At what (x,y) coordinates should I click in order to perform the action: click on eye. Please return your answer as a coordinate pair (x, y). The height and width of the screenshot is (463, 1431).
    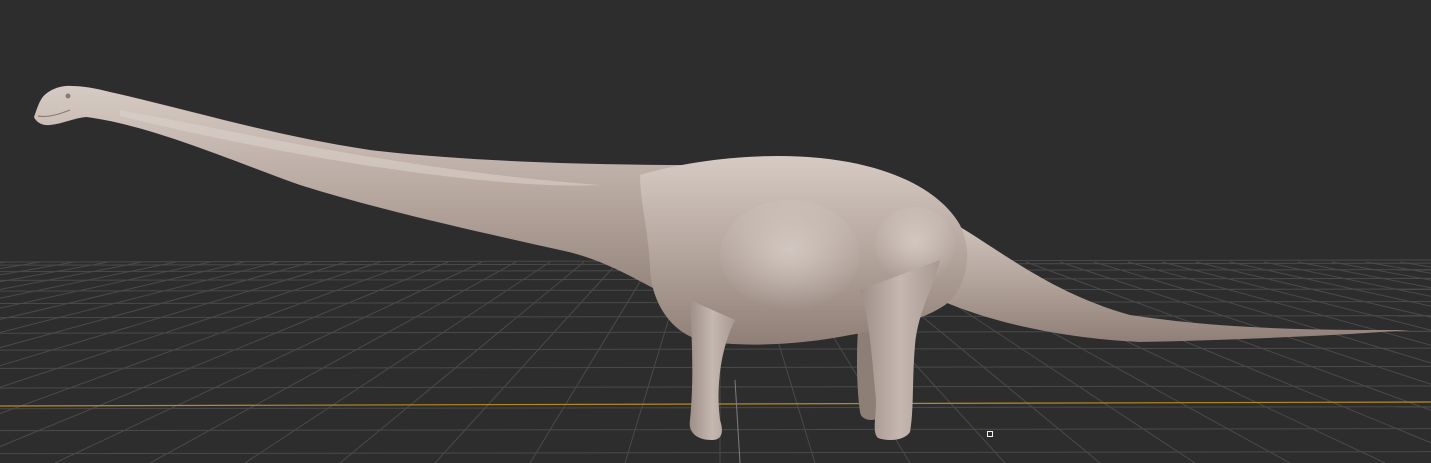
    Looking at the image, I should click on (68, 96).